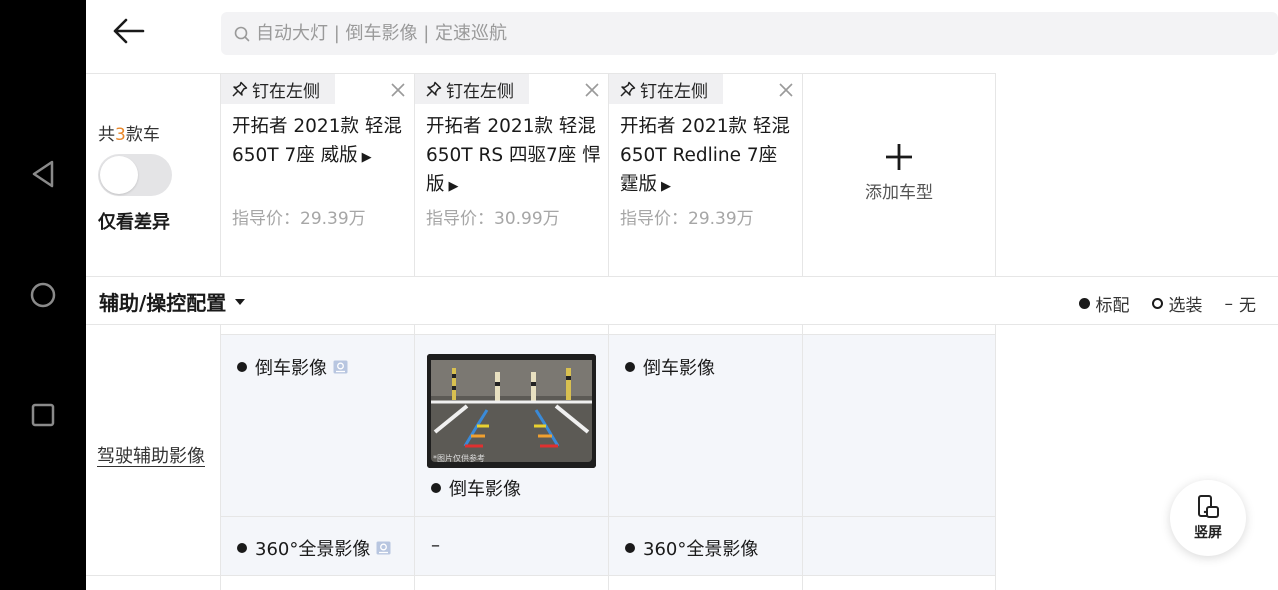 This screenshot has height=590, width=1278. What do you see at coordinates (240, 302) in the screenshot?
I see `caret-down-icon` at bounding box center [240, 302].